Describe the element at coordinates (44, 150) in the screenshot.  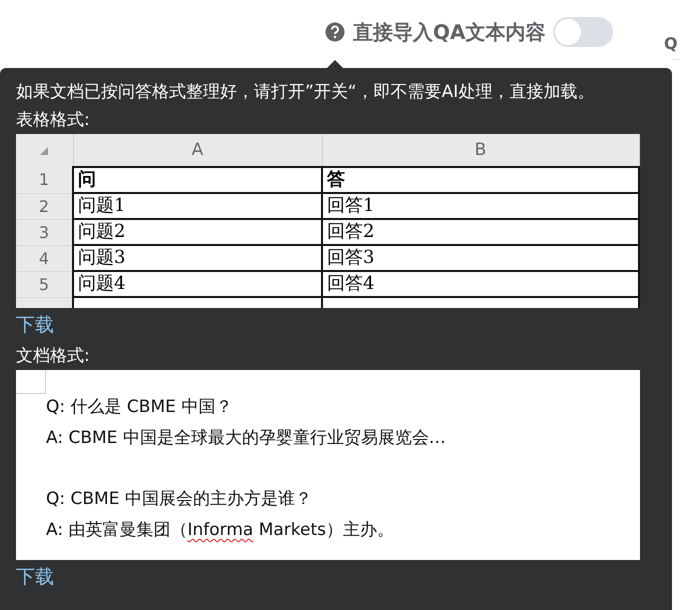
I see `corner-icon` at that location.